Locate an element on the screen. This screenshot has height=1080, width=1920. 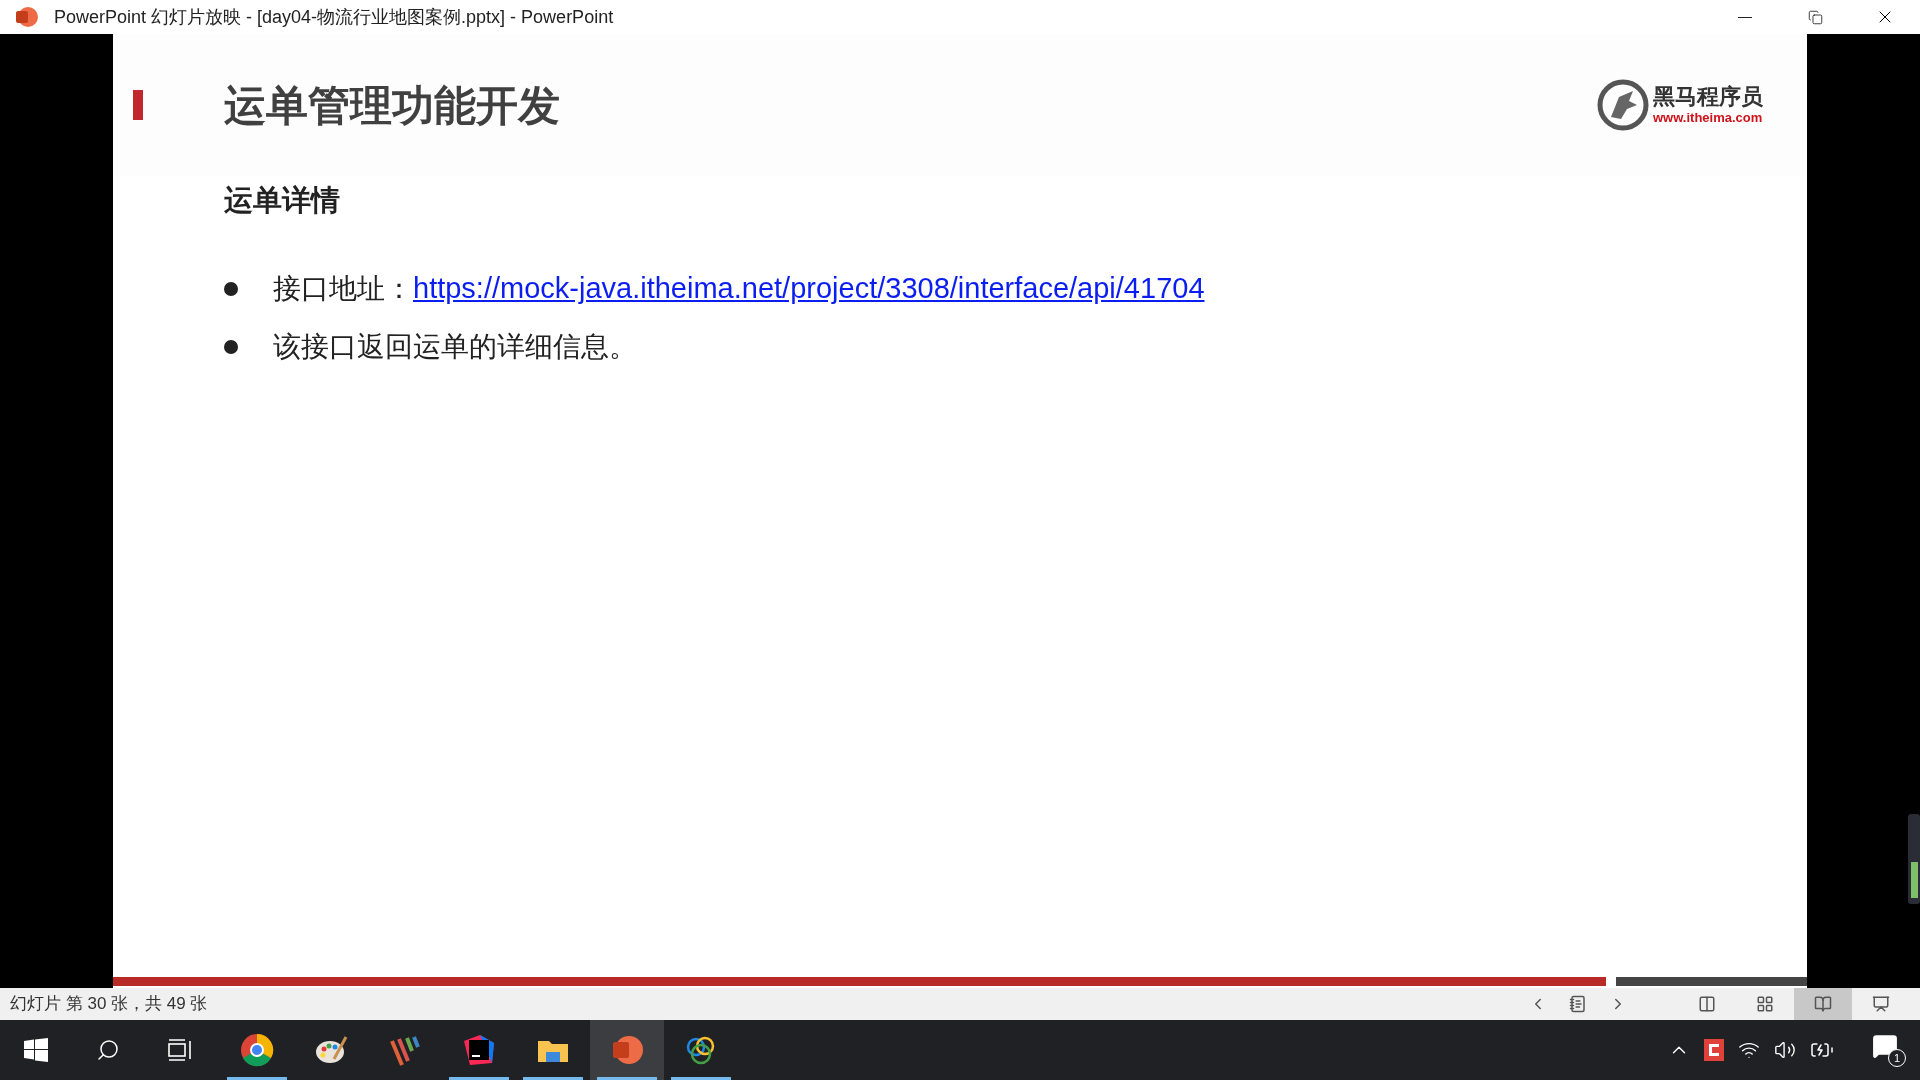
logo-url: www.itheima.com is located at coordinates (1708, 117).